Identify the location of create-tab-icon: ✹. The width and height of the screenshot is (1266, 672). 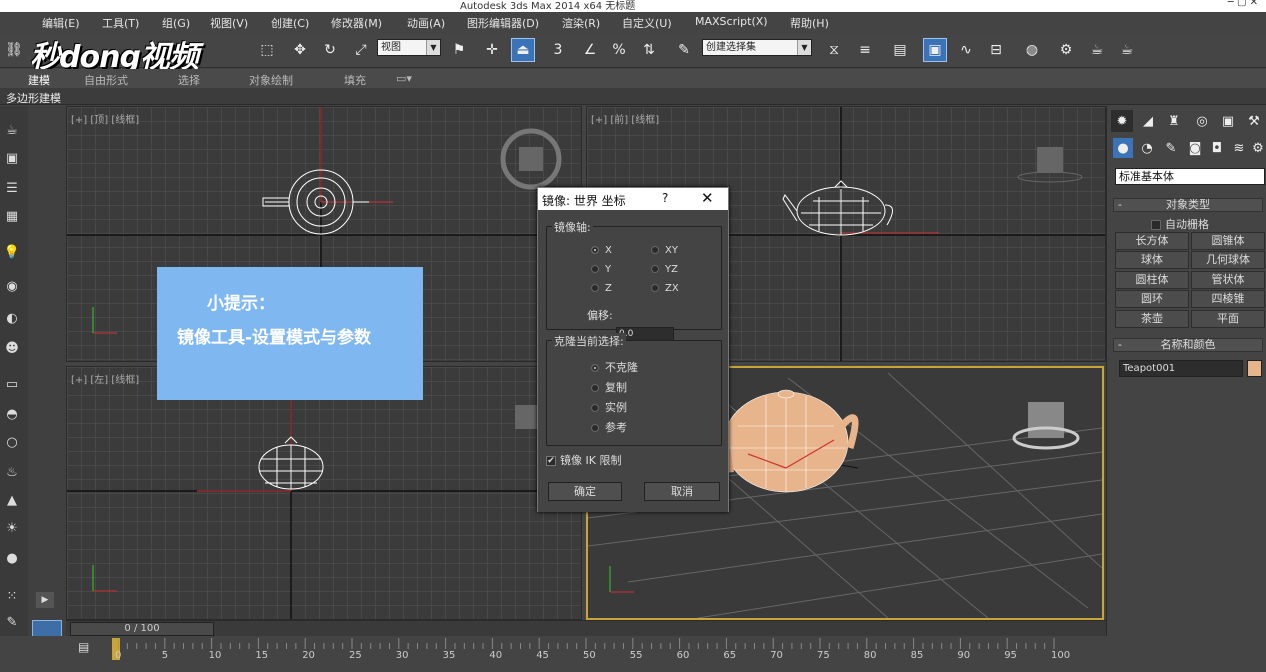
(1122, 121).